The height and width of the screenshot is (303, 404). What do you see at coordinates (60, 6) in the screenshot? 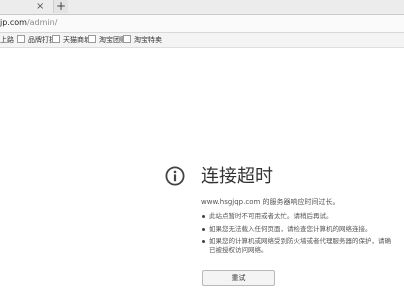
I see `new-tab-button: +` at bounding box center [60, 6].